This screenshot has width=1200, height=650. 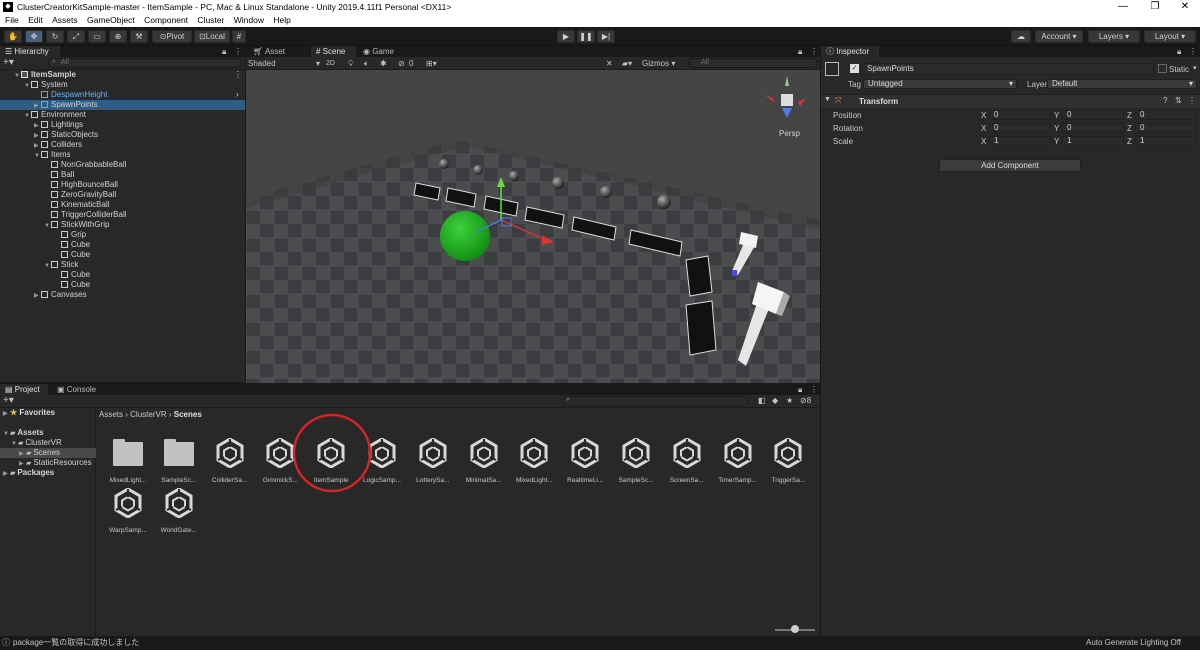 What do you see at coordinates (1020, 141) in the screenshot?
I see `transform-x-field: 1` at bounding box center [1020, 141].